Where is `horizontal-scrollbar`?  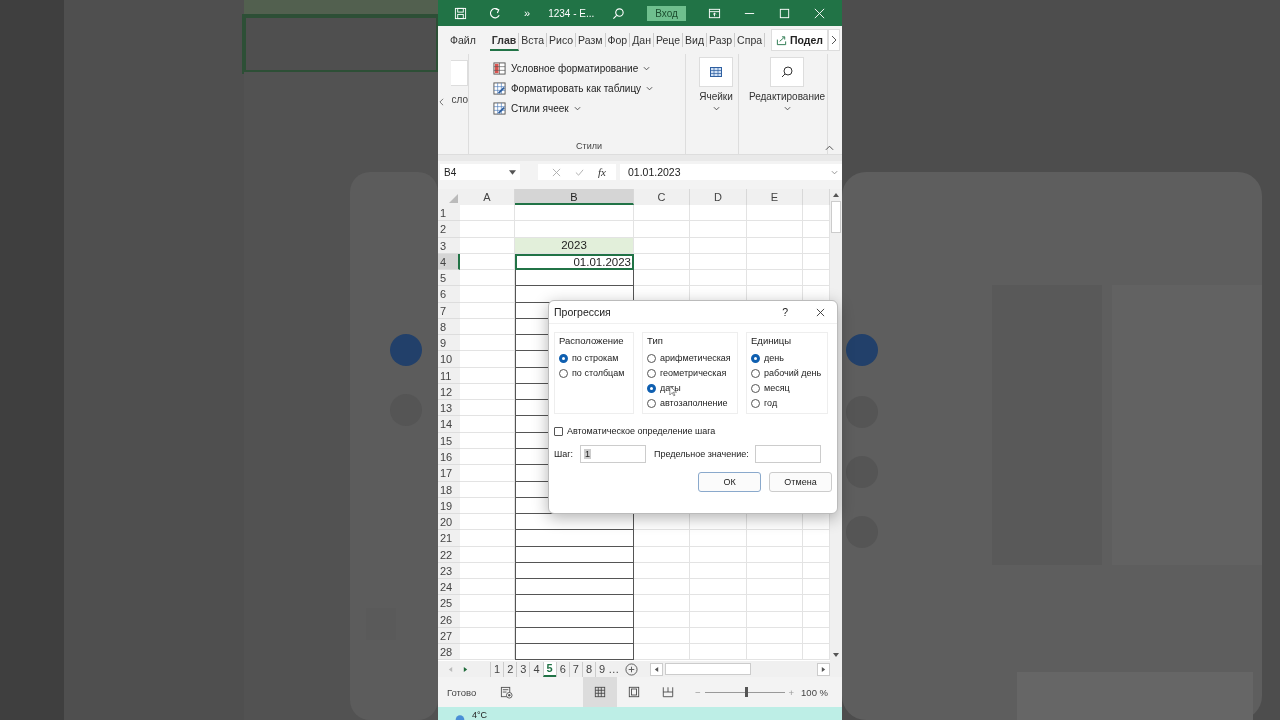 horizontal-scrollbar is located at coordinates (740, 669).